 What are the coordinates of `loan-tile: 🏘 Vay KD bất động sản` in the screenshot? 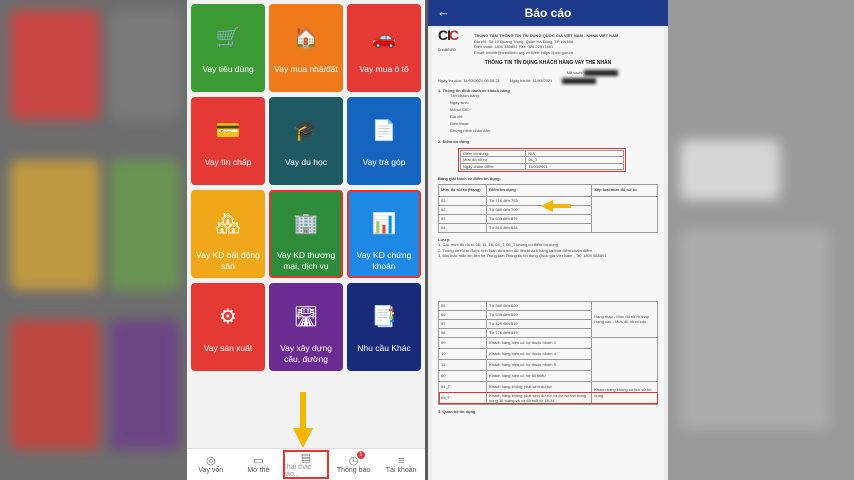 It's located at (228, 234).